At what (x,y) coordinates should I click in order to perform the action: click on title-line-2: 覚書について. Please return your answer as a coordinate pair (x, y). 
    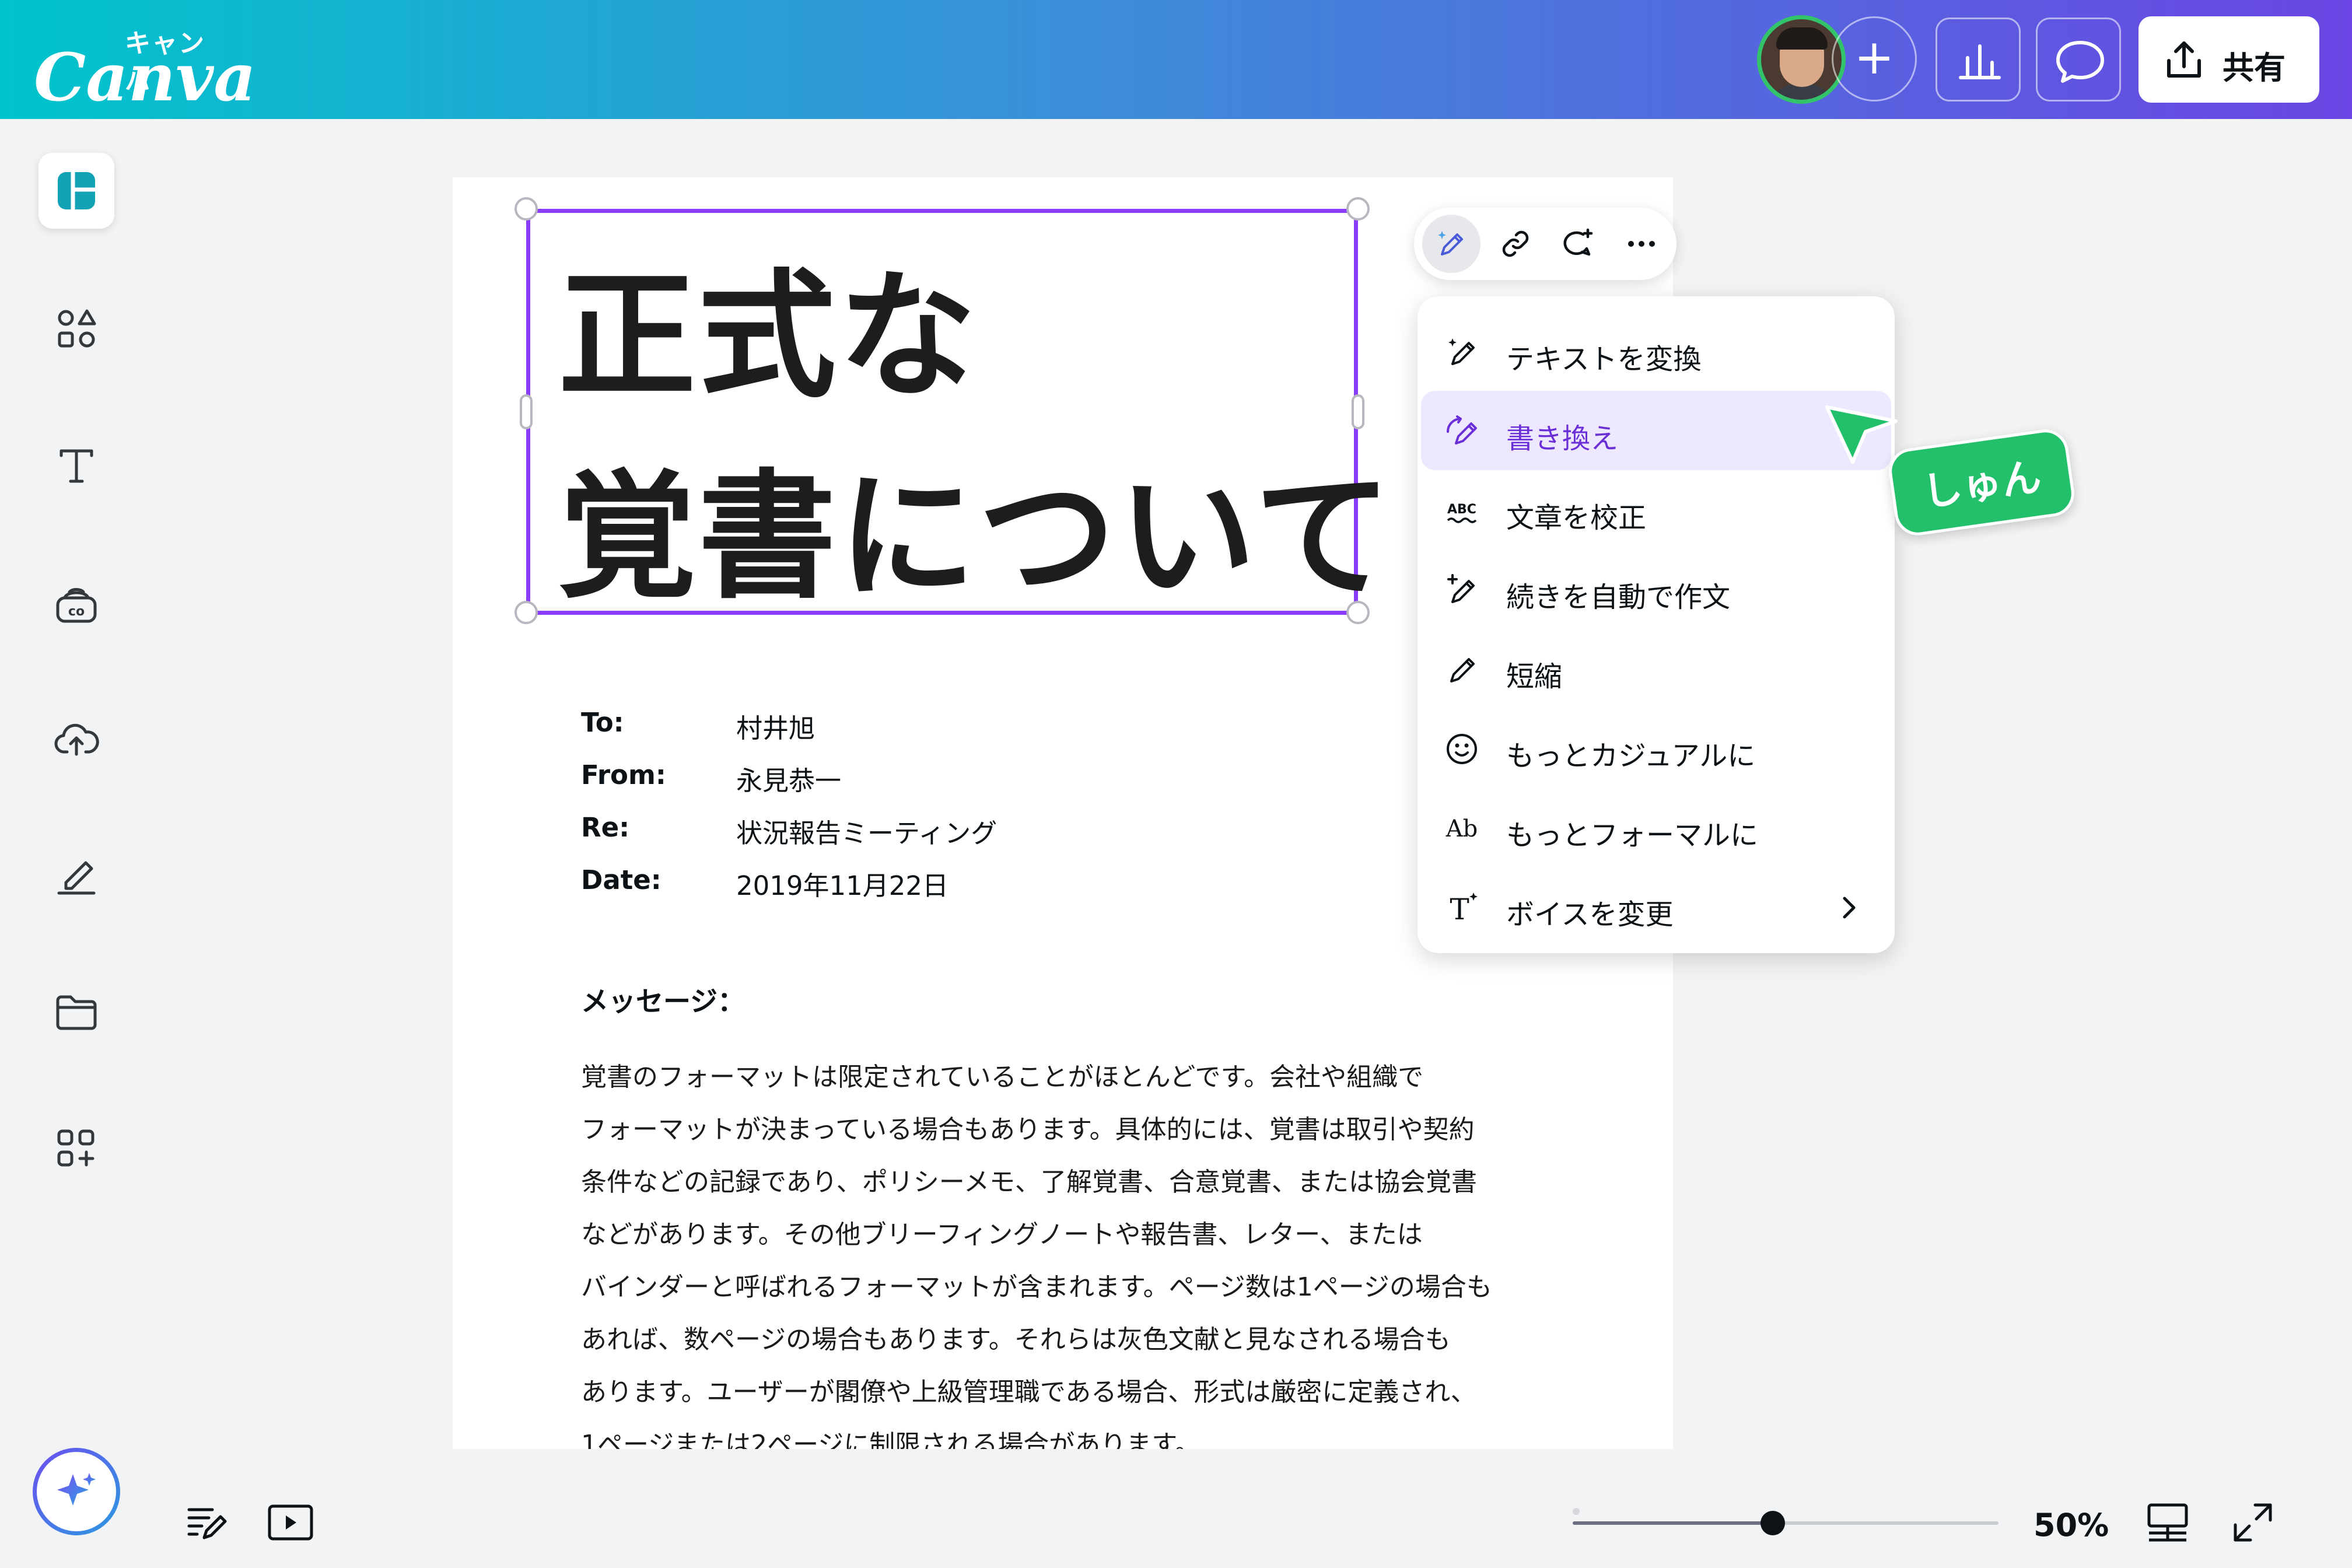
    Looking at the image, I should click on (976, 537).